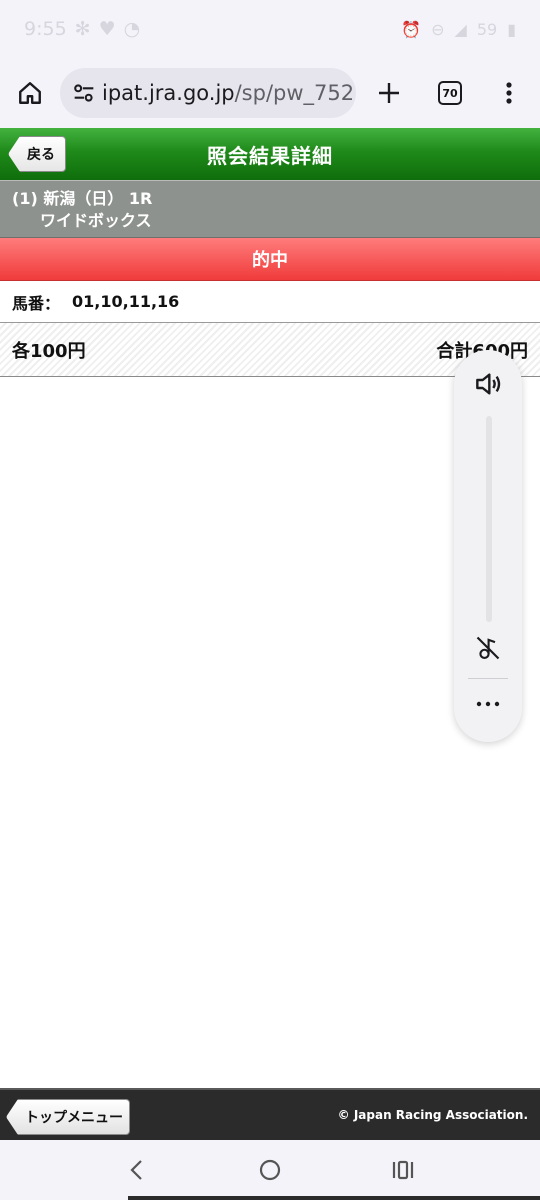 This screenshot has height=1200, width=540. I want to click on page-header: 戻る 照会結果詳細, so click(270, 154).